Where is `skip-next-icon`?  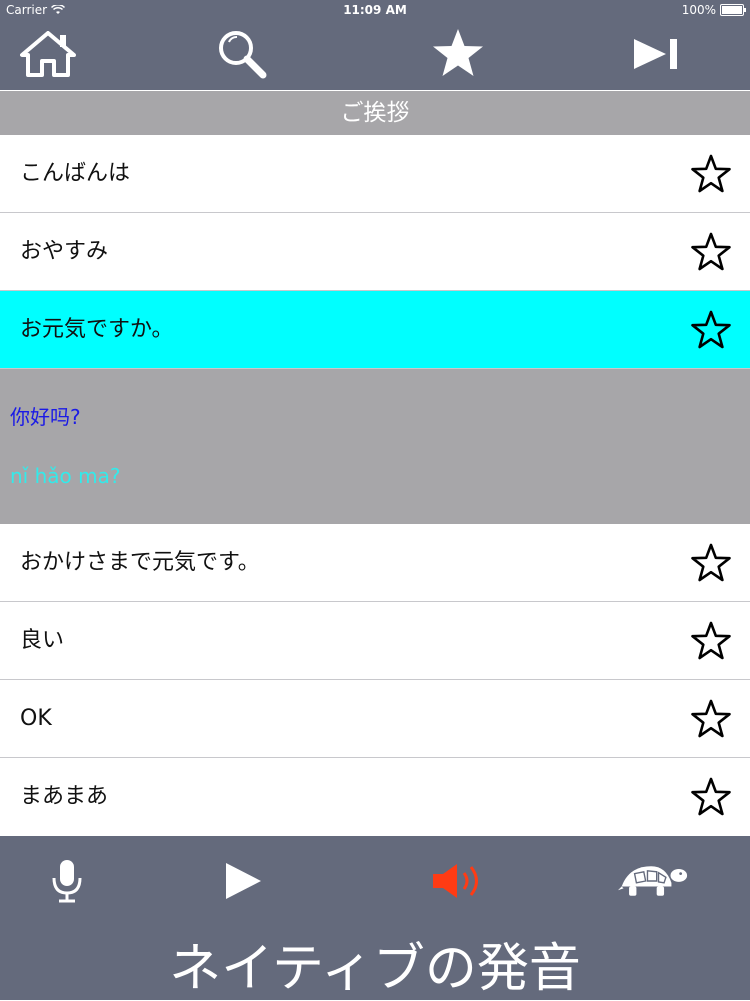 skip-next-icon is located at coordinates (655, 54).